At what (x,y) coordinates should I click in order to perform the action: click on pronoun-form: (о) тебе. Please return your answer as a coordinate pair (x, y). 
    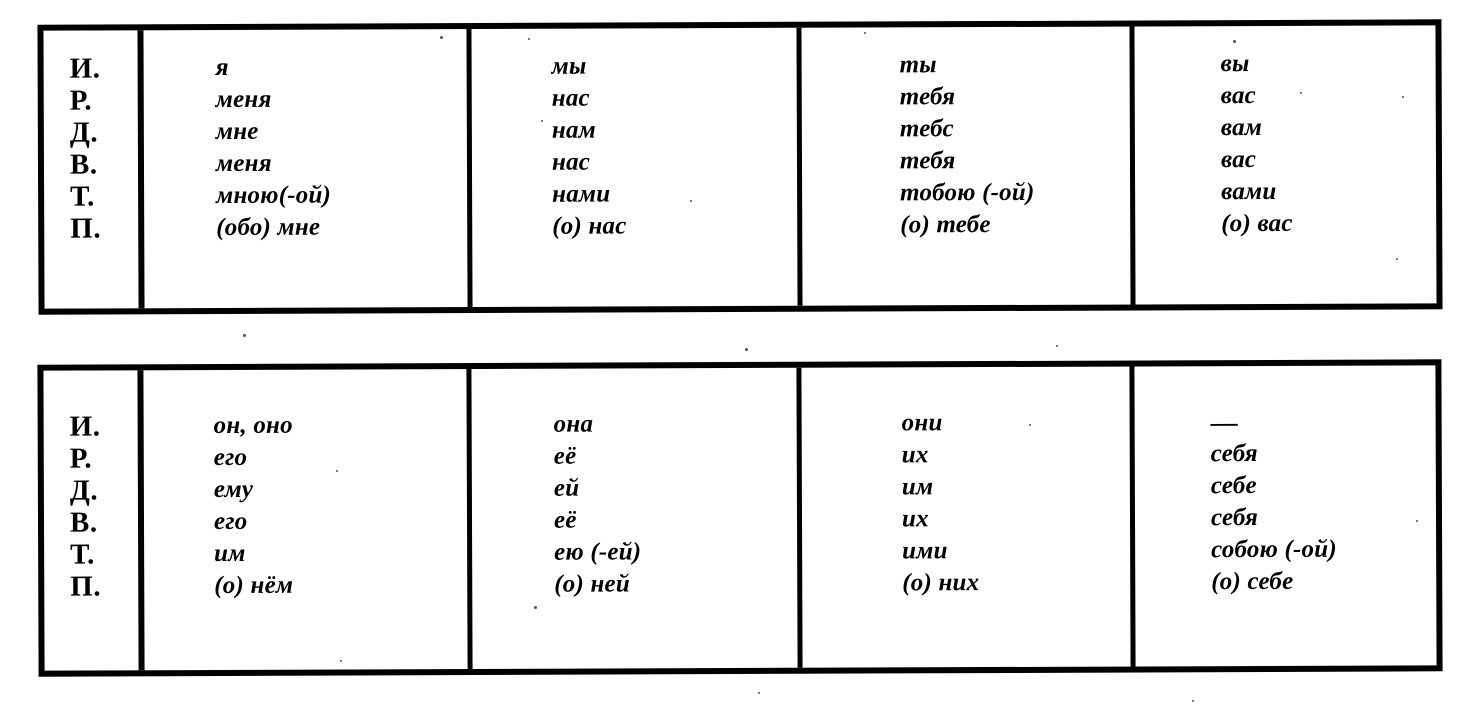
    Looking at the image, I should click on (945, 225).